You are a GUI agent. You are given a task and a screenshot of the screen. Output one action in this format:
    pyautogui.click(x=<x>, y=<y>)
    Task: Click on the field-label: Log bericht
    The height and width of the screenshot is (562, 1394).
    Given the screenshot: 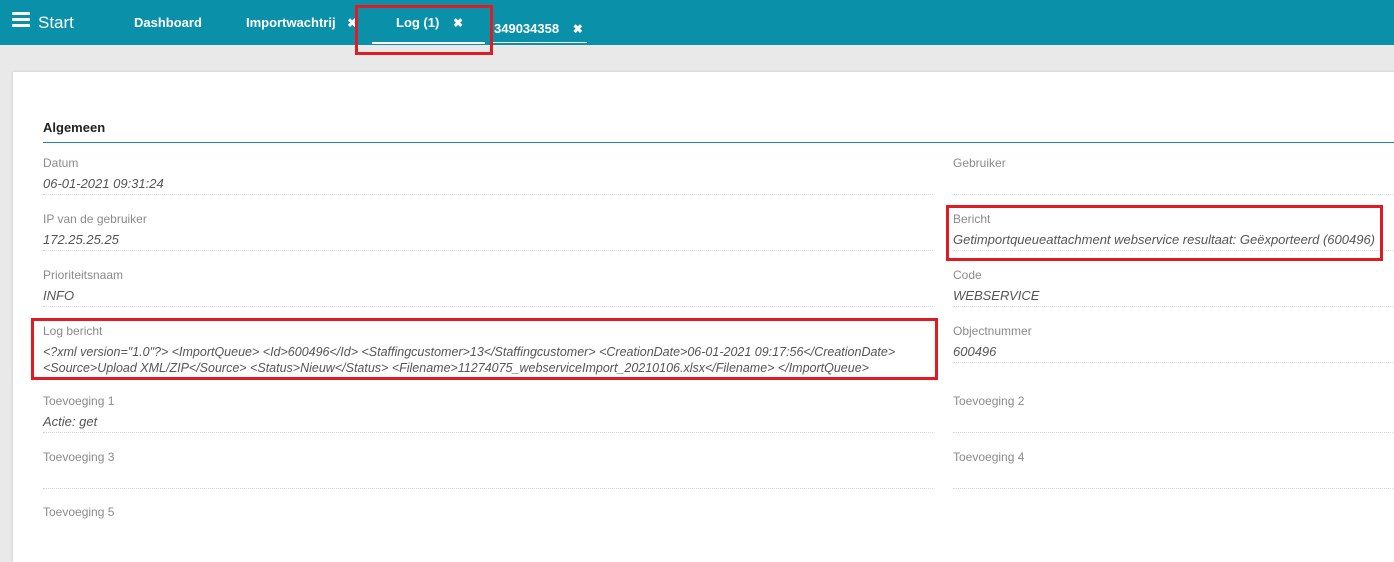 What is the action you would take?
    pyautogui.click(x=73, y=331)
    